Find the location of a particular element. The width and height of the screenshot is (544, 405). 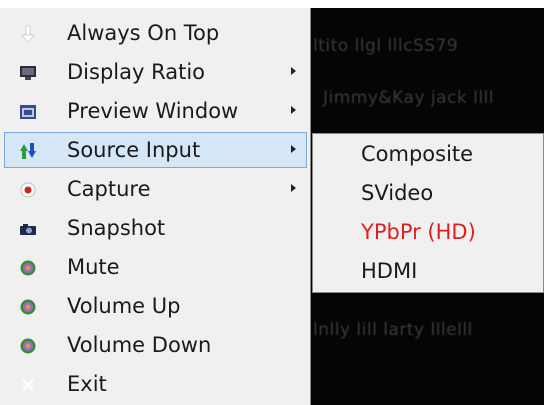

menu-item-label: Display Ratio is located at coordinates (136, 72).